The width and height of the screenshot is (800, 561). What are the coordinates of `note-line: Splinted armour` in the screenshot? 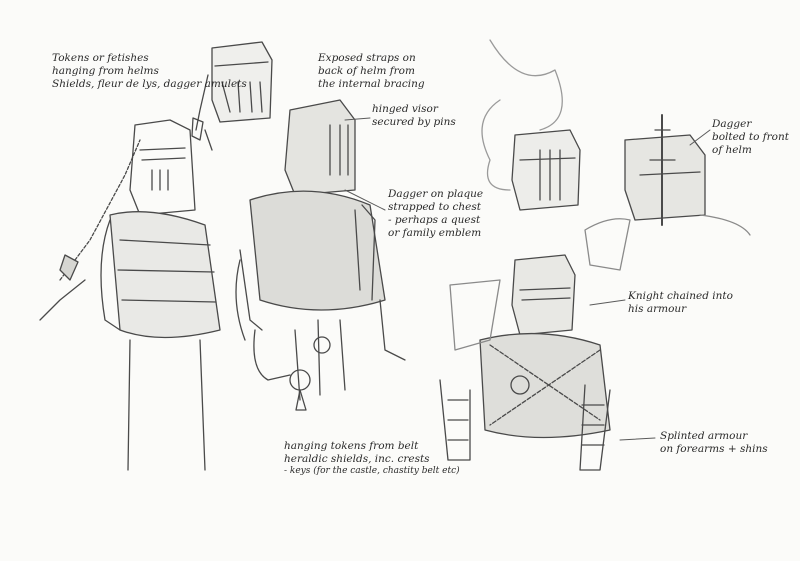 It's located at (704, 436).